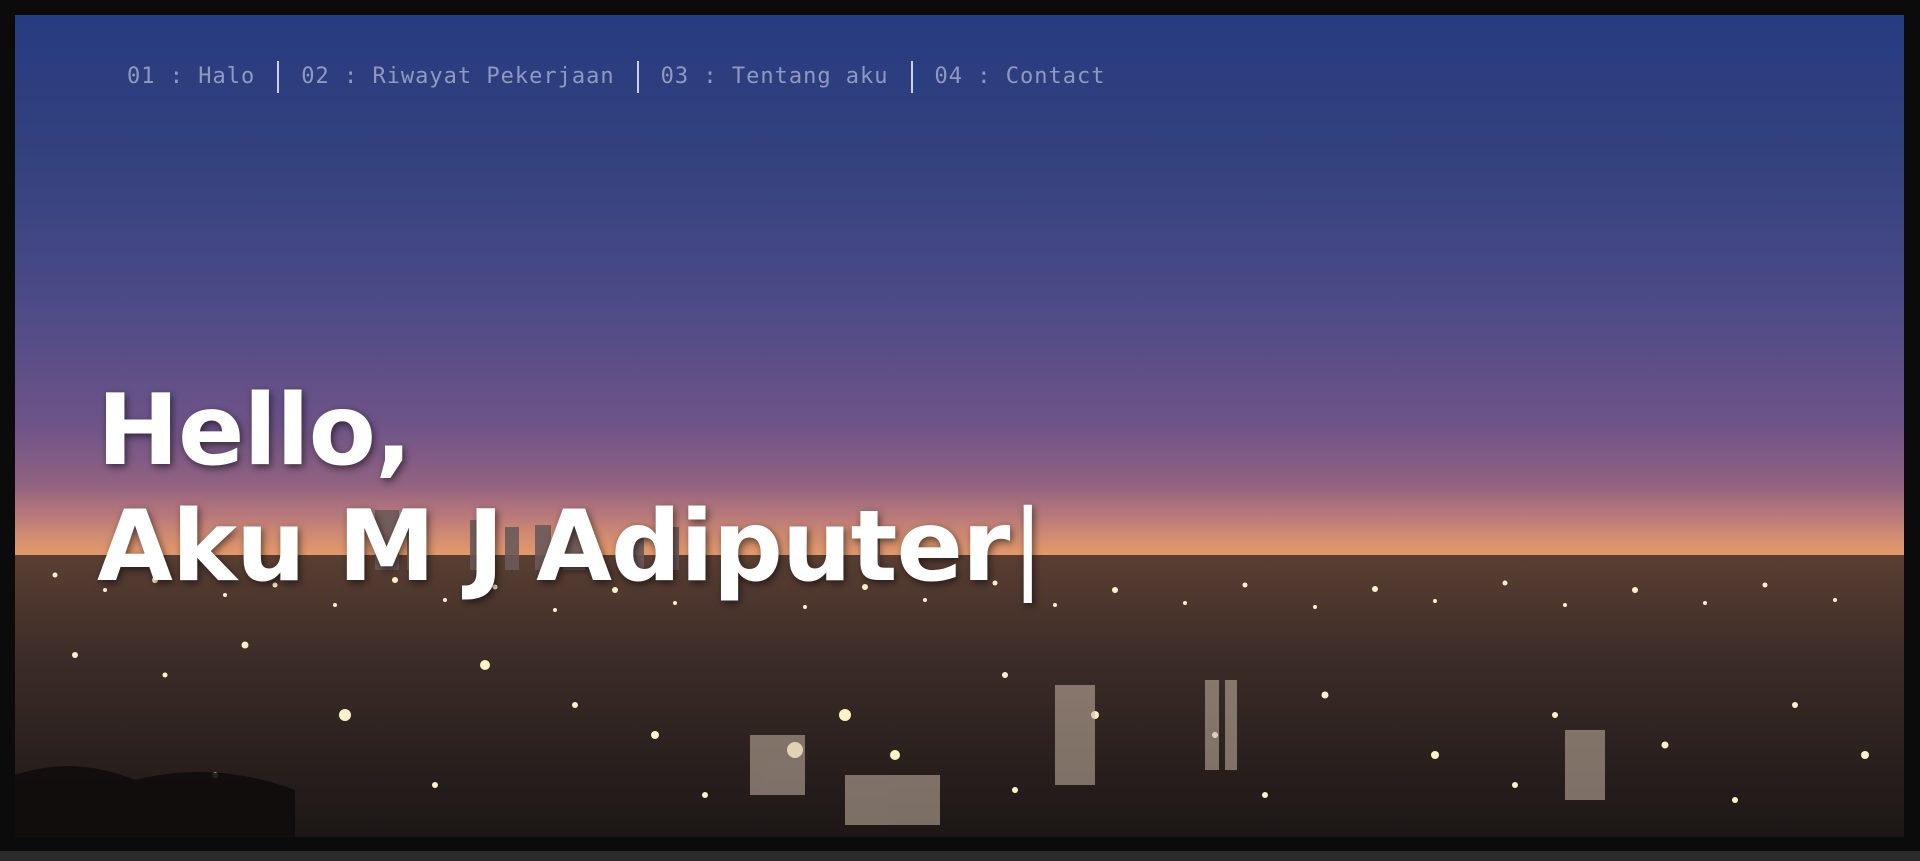 The width and height of the screenshot is (1920, 861). Describe the element at coordinates (1020, 77) in the screenshot. I see `nav-item-contact: 04 : Contact` at that location.